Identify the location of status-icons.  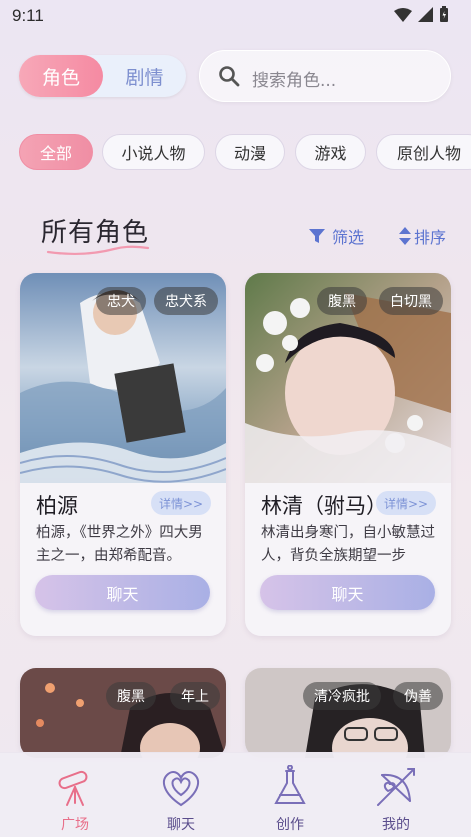
(421, 14).